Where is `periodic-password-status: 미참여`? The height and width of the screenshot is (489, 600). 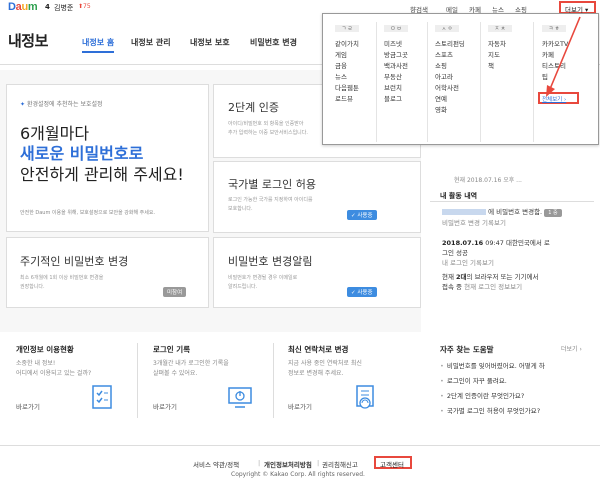 periodic-password-status: 미참여 is located at coordinates (175, 292).